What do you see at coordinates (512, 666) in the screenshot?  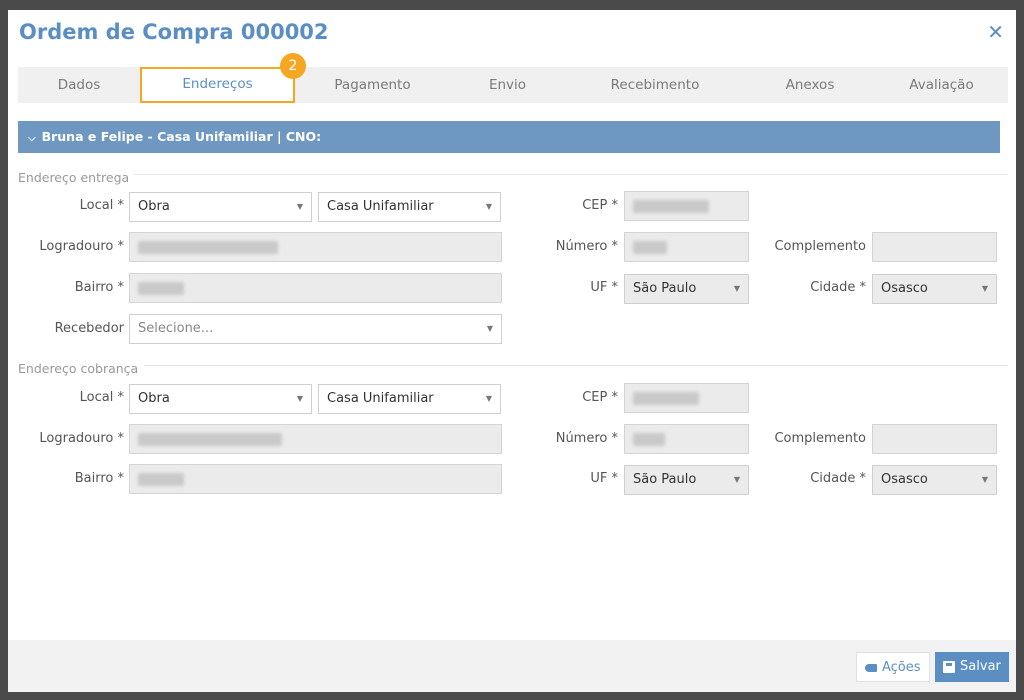 I see `modal-footer: Ações Salvar` at bounding box center [512, 666].